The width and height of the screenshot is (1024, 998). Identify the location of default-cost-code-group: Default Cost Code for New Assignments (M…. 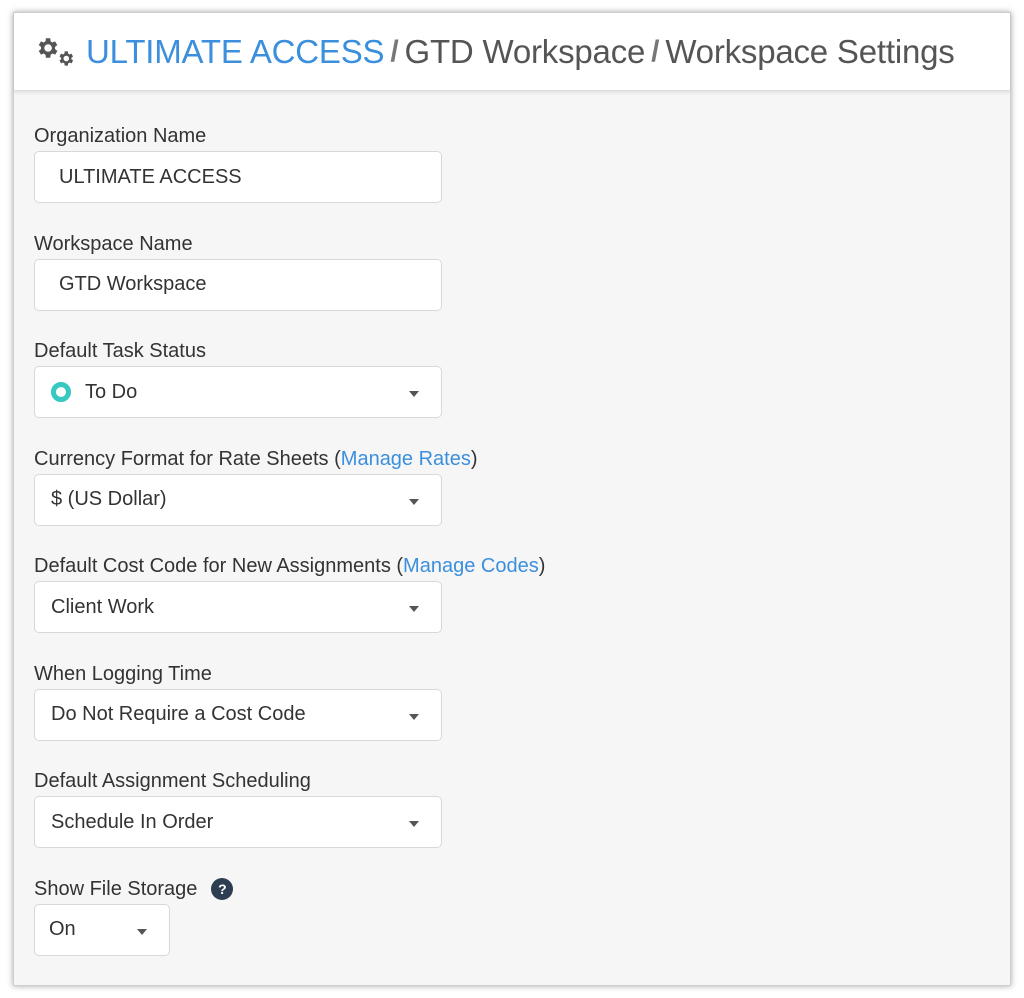
(522, 605).